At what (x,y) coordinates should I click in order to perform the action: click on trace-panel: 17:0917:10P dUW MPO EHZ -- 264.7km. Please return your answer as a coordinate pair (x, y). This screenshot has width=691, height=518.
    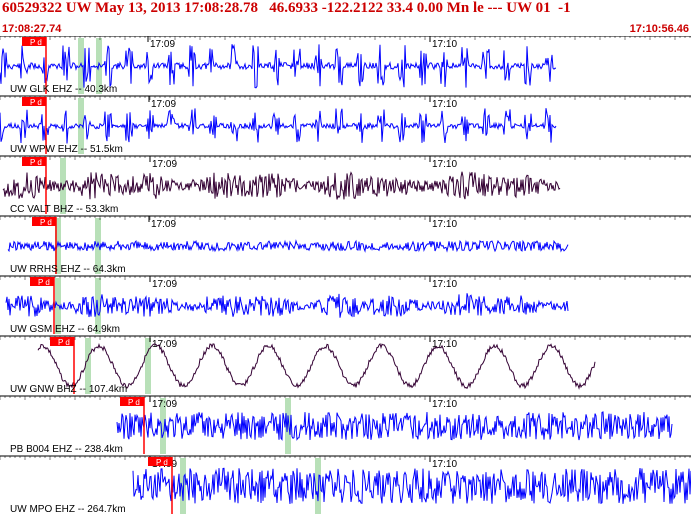
    Looking at the image, I should click on (345, 485).